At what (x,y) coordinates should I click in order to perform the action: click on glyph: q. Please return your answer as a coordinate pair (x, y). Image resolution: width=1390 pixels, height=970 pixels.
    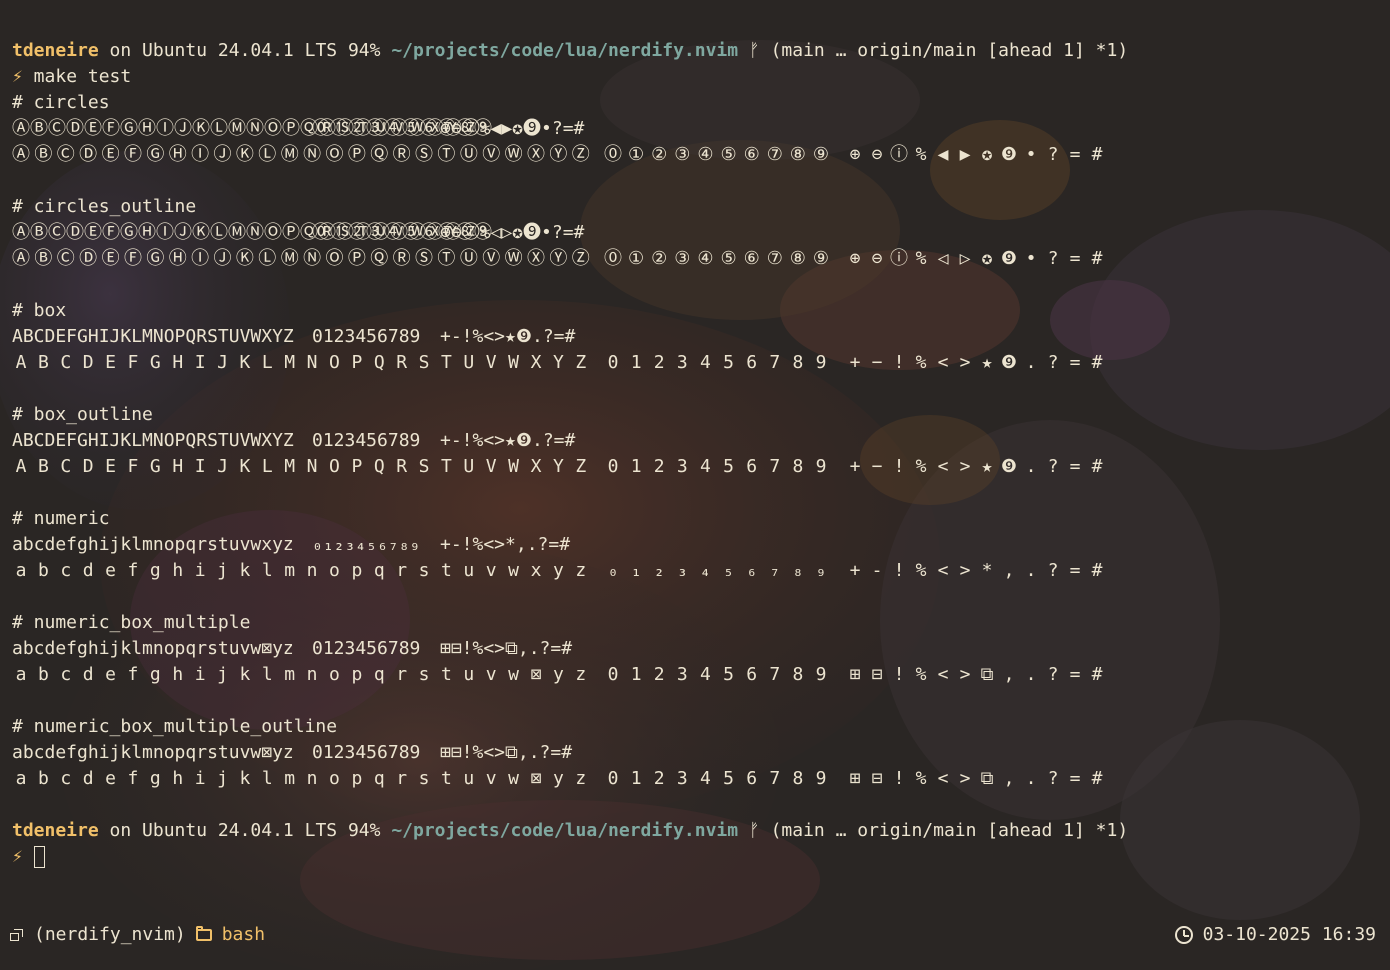
    Looking at the image, I should click on (379, 778).